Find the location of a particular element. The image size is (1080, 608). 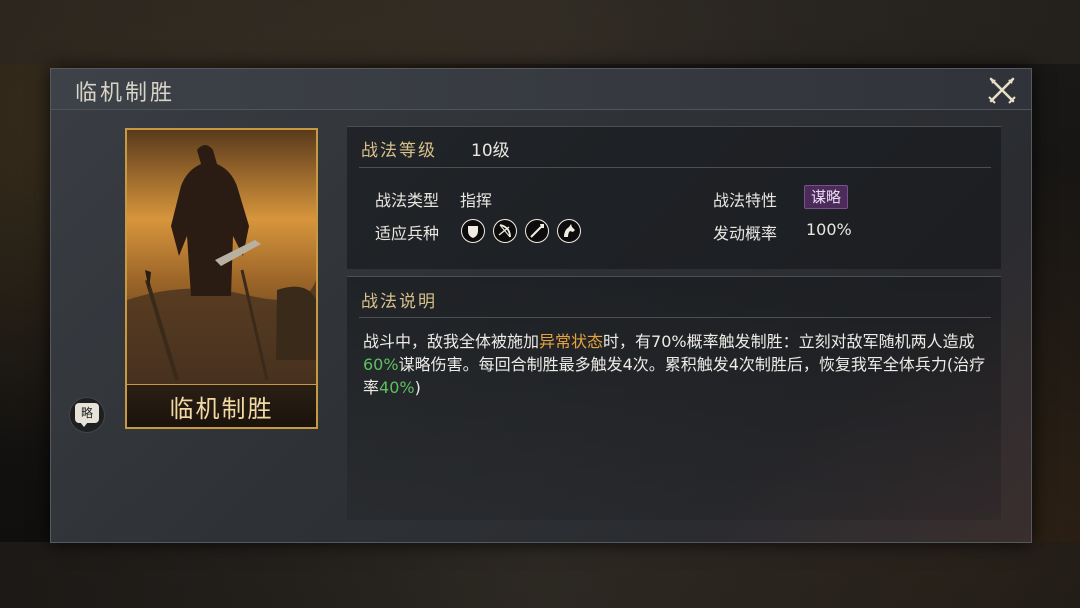

heal-rate-highlight: 40% is located at coordinates (397, 387).